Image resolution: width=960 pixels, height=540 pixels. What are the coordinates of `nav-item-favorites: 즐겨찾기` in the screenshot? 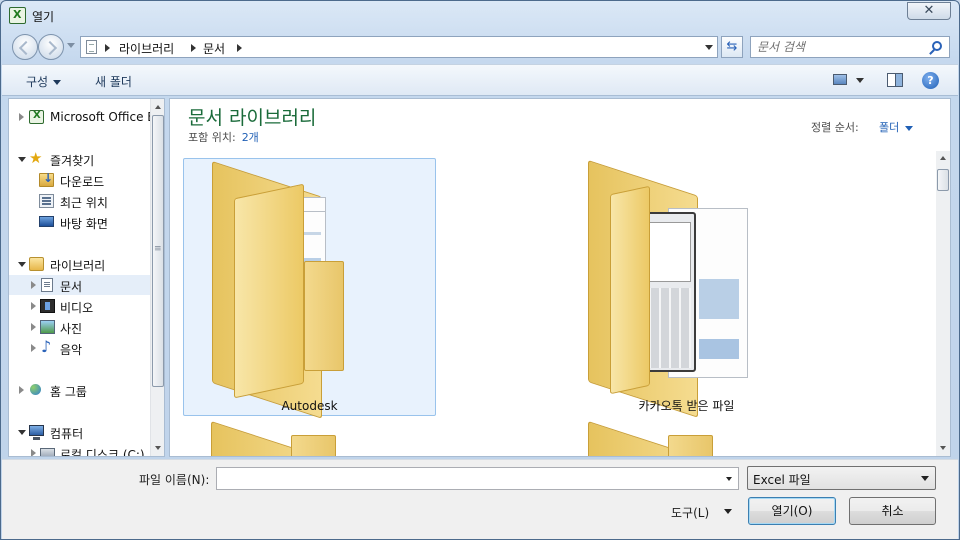 It's located at (80, 159).